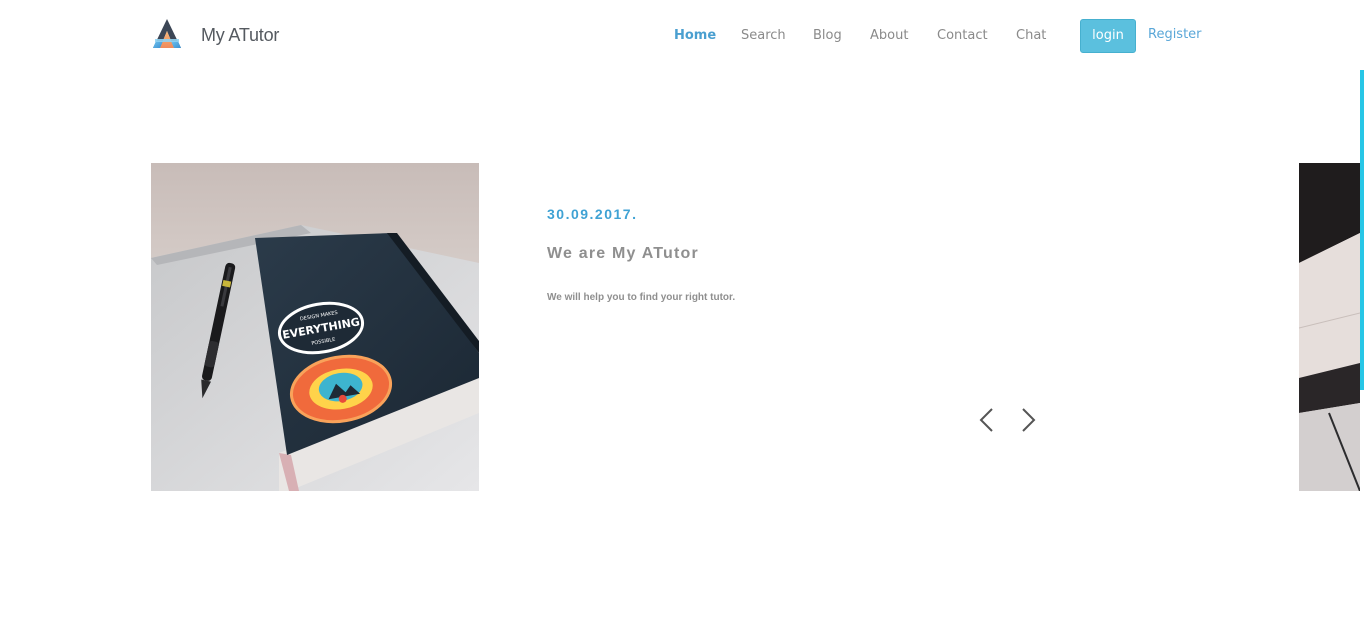  What do you see at coordinates (987, 420) in the screenshot?
I see `chevron-left-icon` at bounding box center [987, 420].